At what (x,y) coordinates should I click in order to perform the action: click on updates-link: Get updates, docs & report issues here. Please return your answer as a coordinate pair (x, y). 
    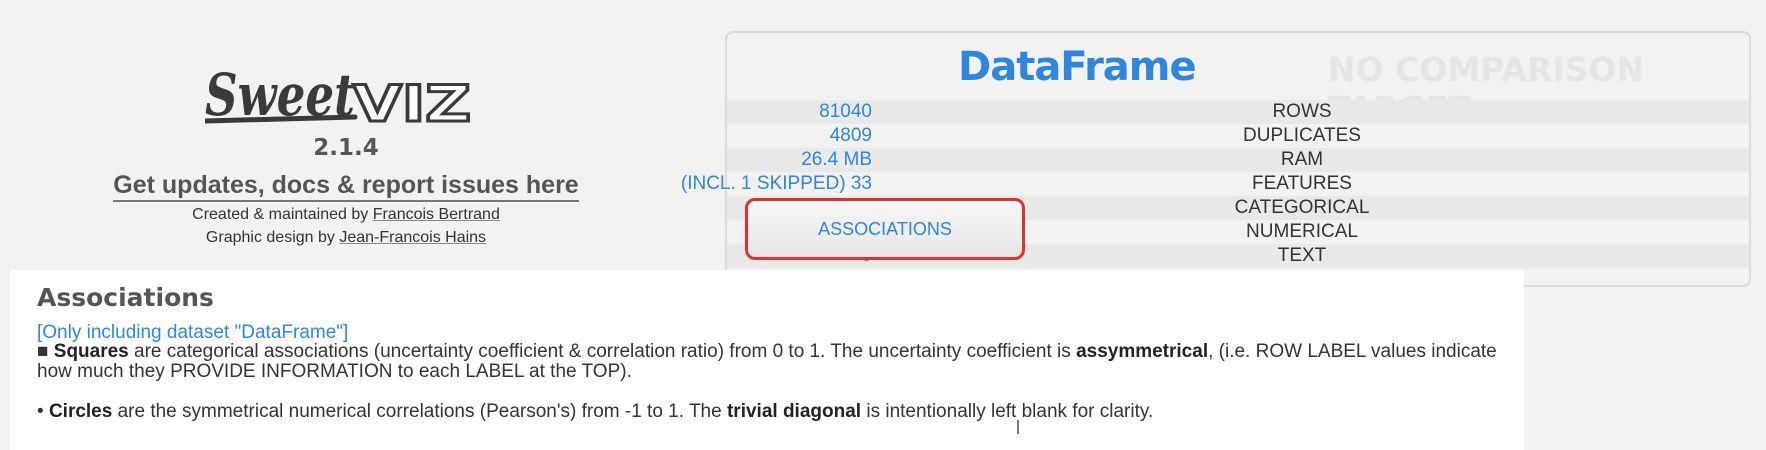
    Looking at the image, I should click on (346, 186).